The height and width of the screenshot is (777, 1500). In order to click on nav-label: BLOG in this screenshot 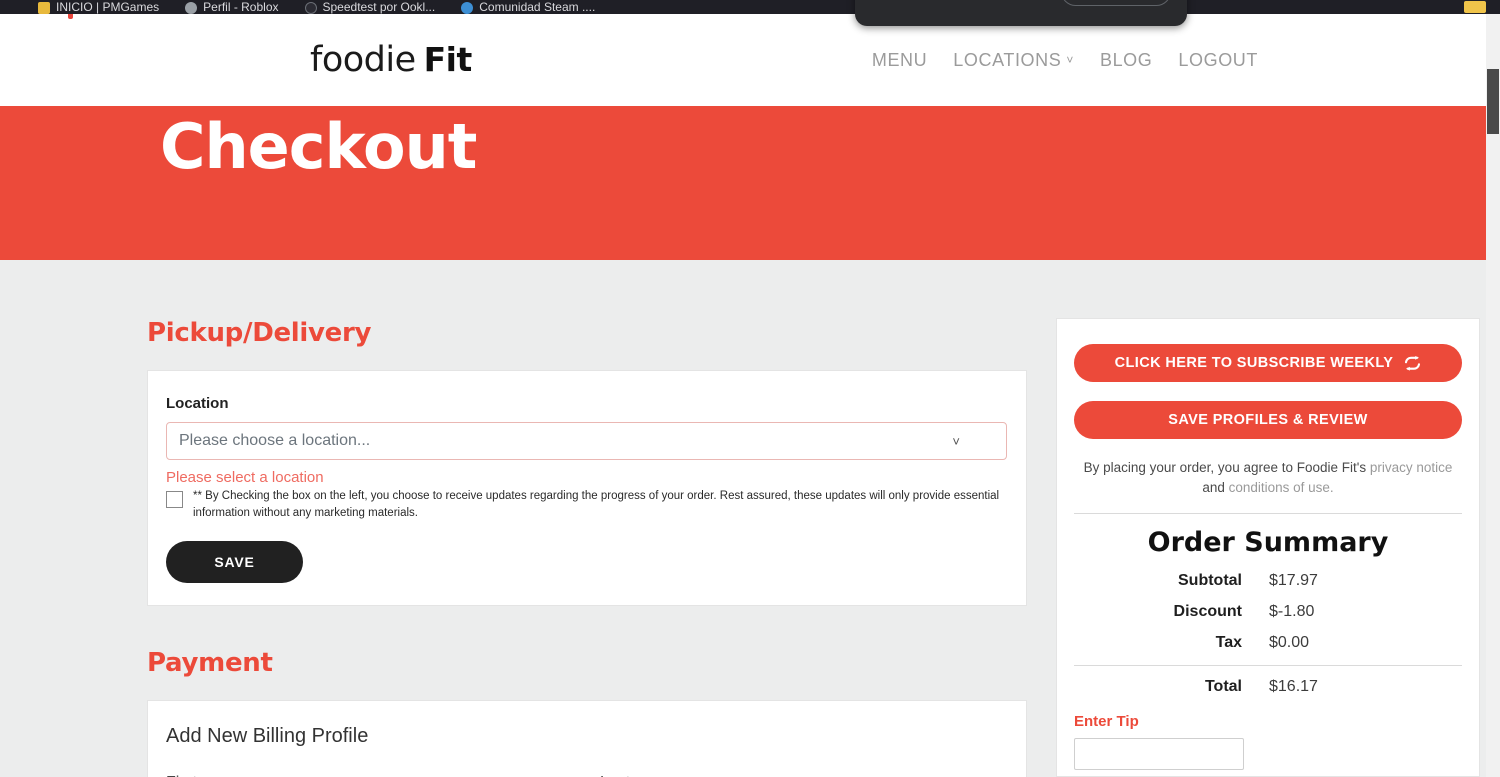, I will do `click(1126, 59)`.